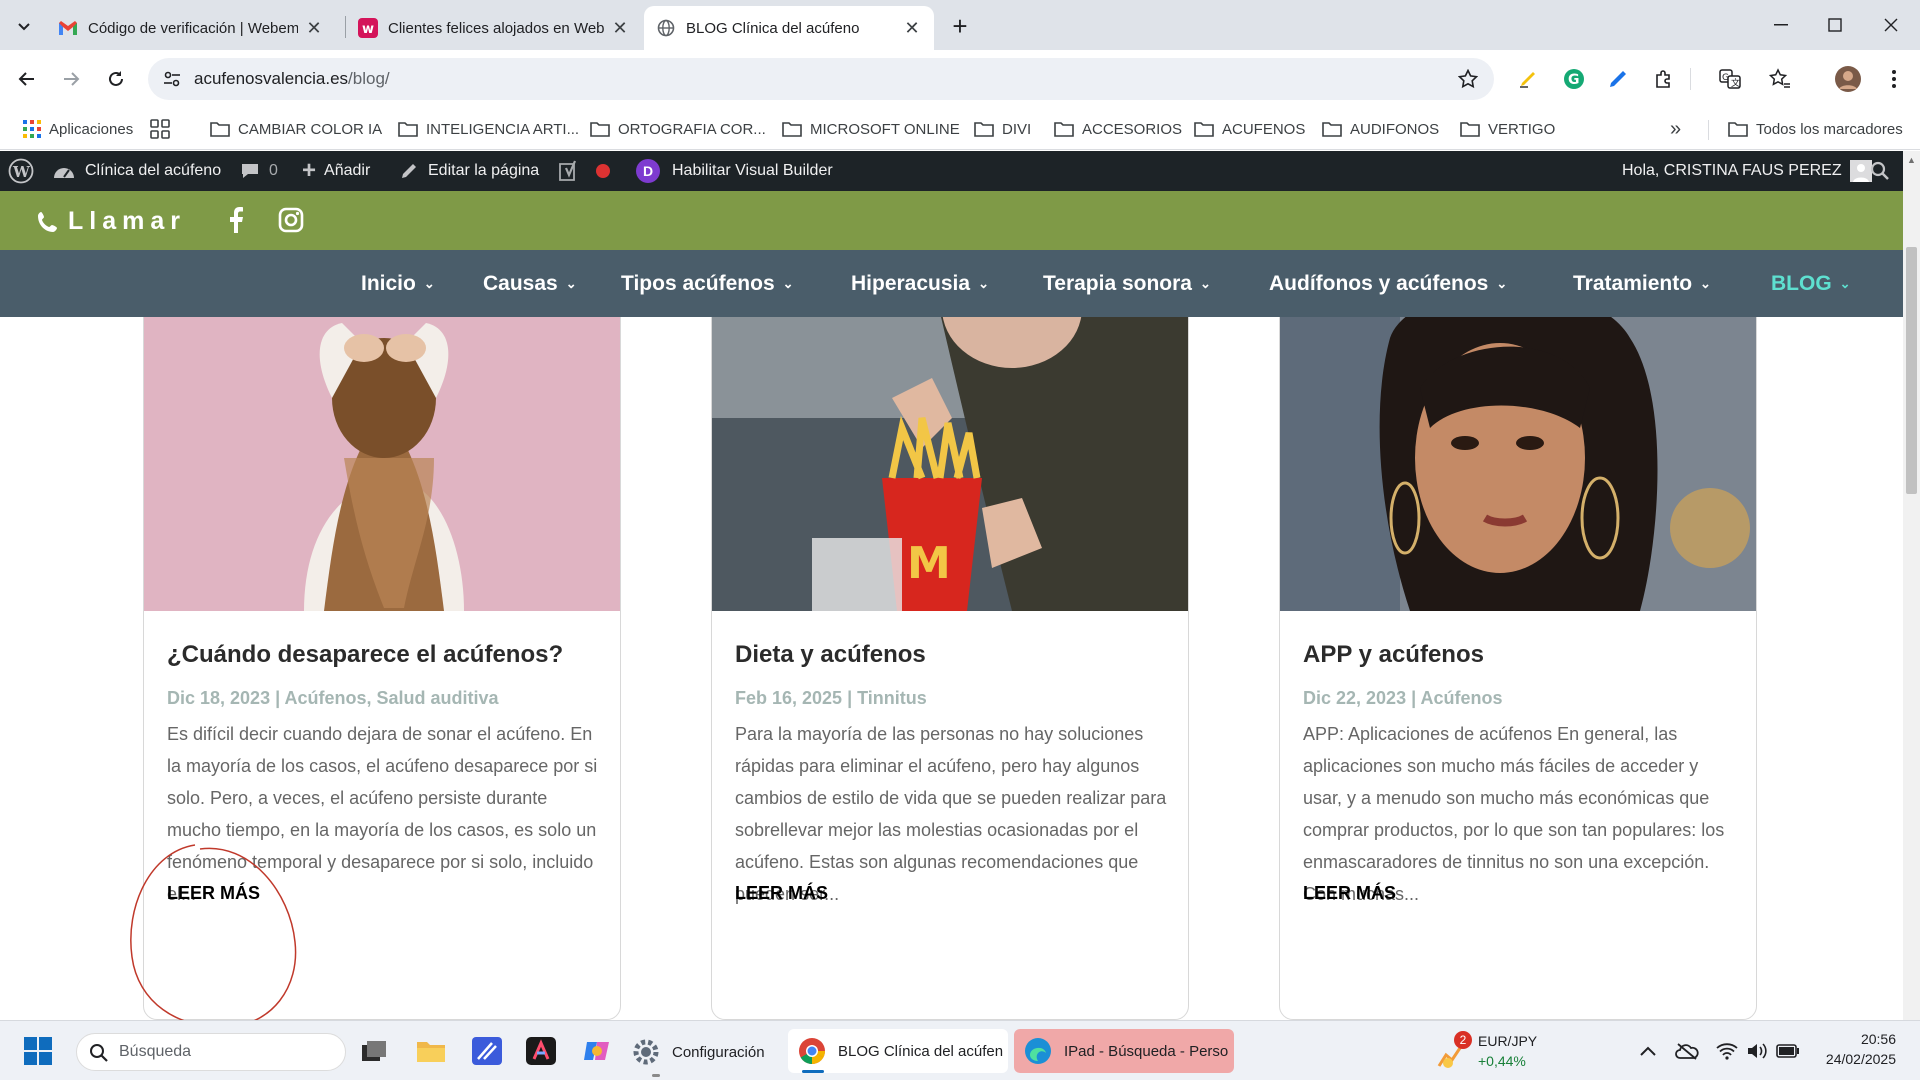 The image size is (1920, 1080). Describe the element at coordinates (1118, 129) in the screenshot. I see `bookmark-folder-accesorios: ACCESORIOS` at that location.